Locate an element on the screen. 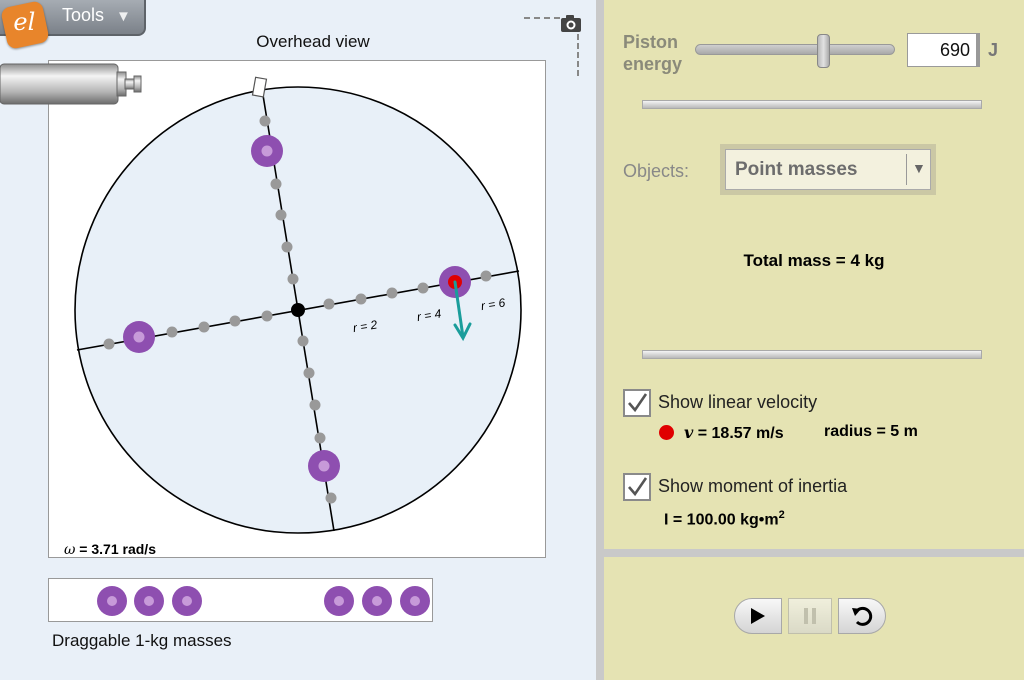  play-icon is located at coordinates (758, 616).